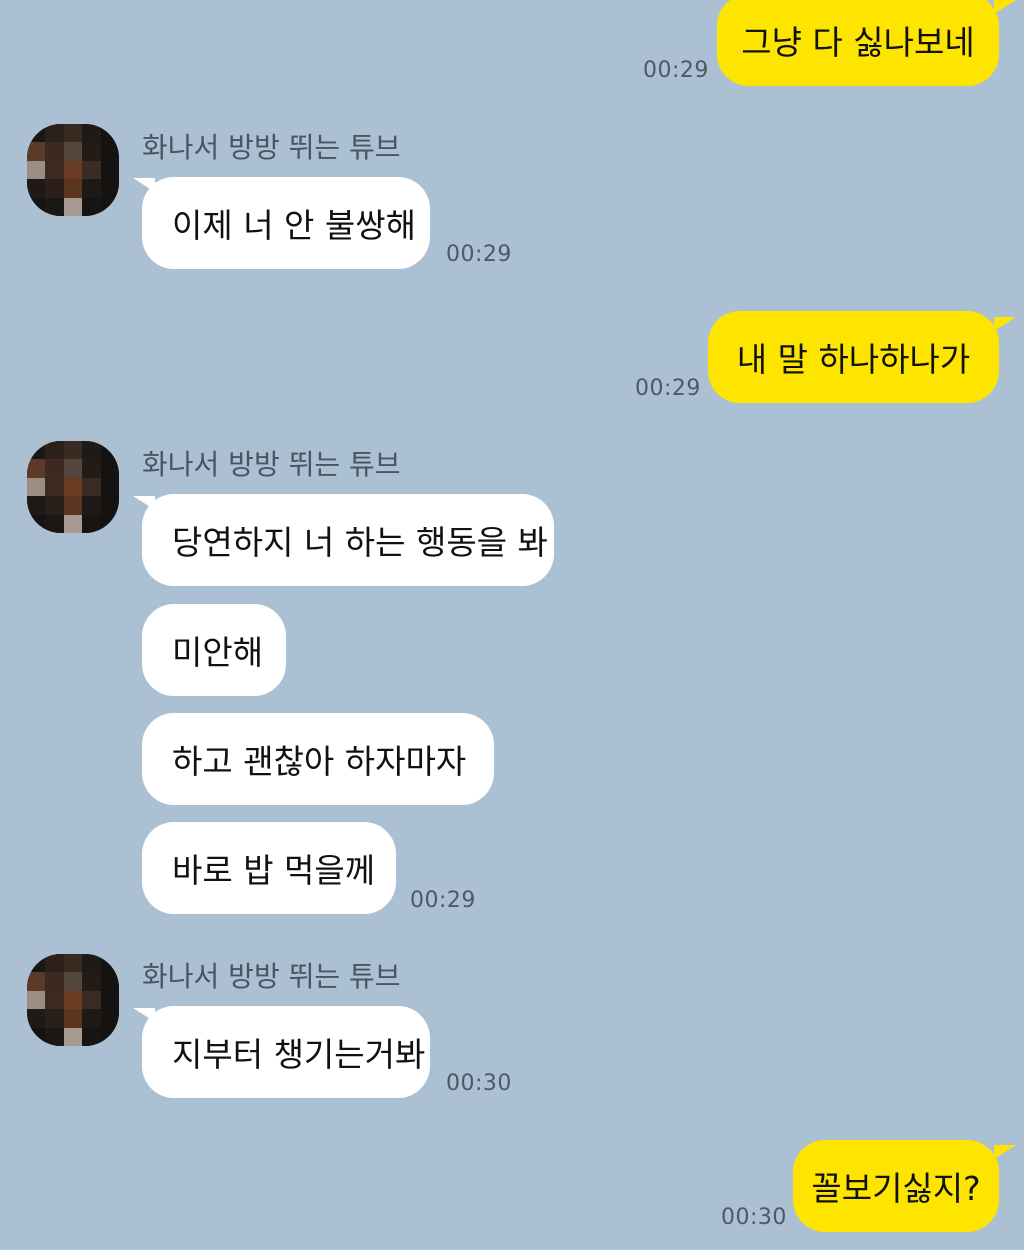 The height and width of the screenshot is (1250, 1024). I want to click on message-text: 지부터 챙기는거봐, so click(299, 1054).